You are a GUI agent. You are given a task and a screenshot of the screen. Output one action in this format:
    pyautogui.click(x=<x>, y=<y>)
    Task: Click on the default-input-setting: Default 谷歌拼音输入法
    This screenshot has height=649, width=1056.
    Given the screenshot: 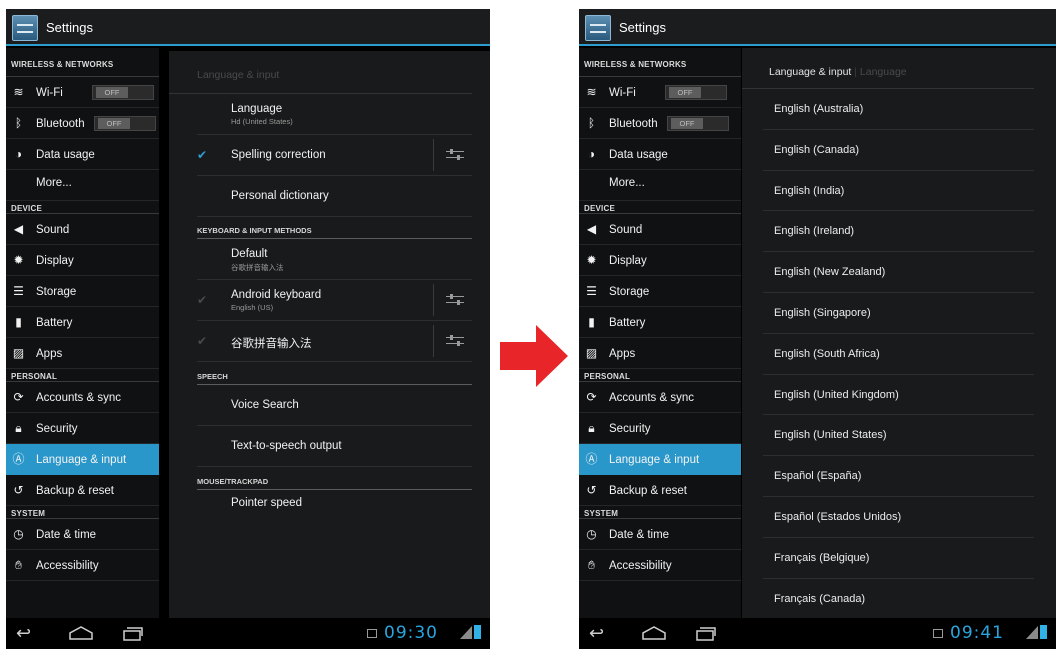 What is the action you would take?
    pyautogui.click(x=334, y=259)
    